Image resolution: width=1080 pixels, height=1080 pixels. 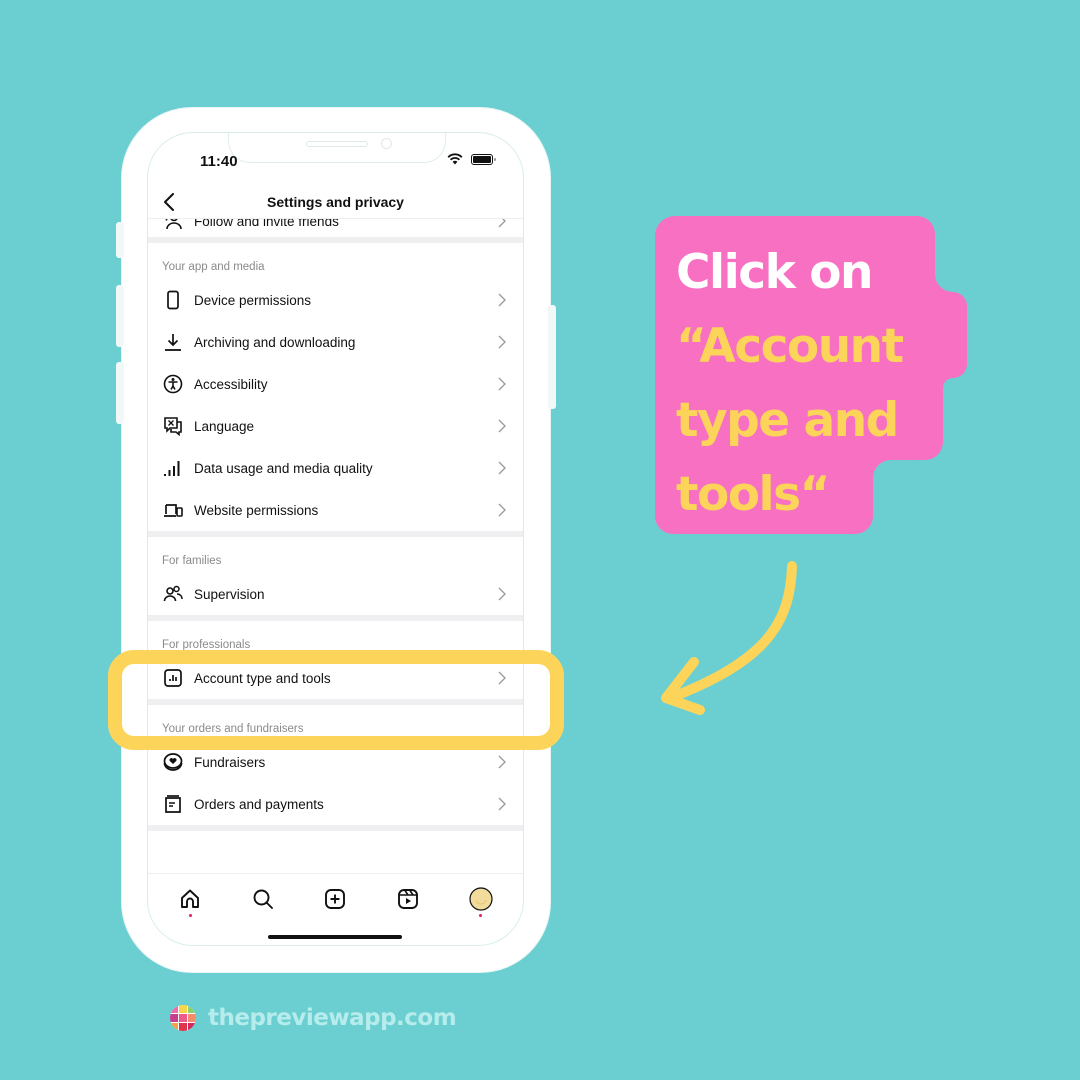 What do you see at coordinates (173, 342) in the screenshot?
I see `download-icon` at bounding box center [173, 342].